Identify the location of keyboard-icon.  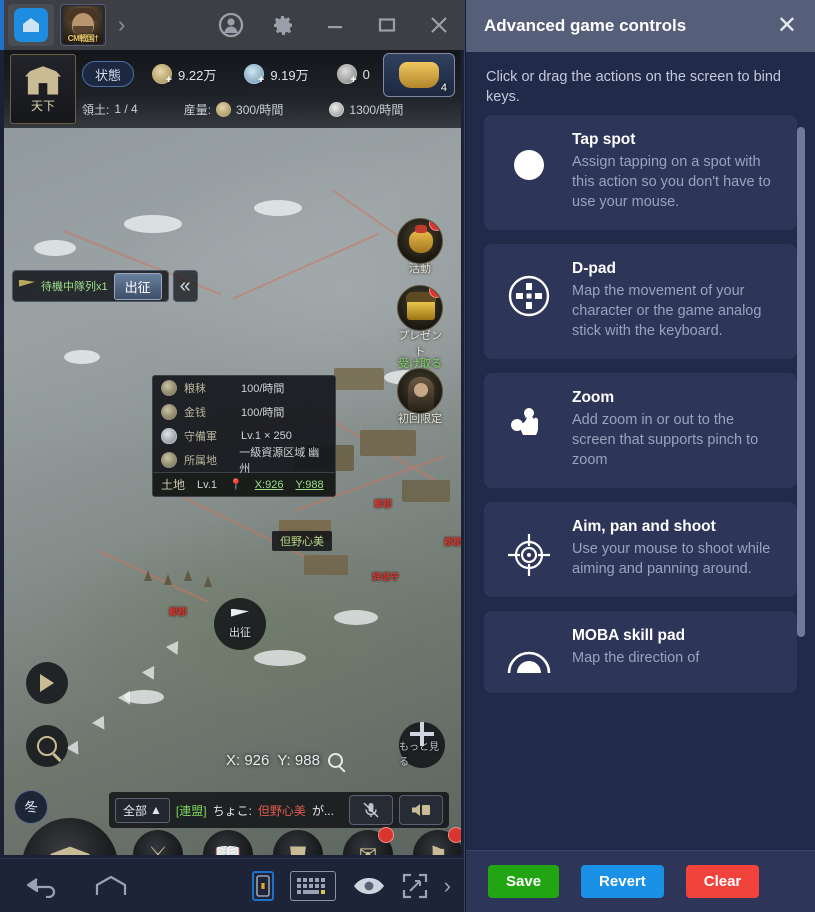
(312, 885).